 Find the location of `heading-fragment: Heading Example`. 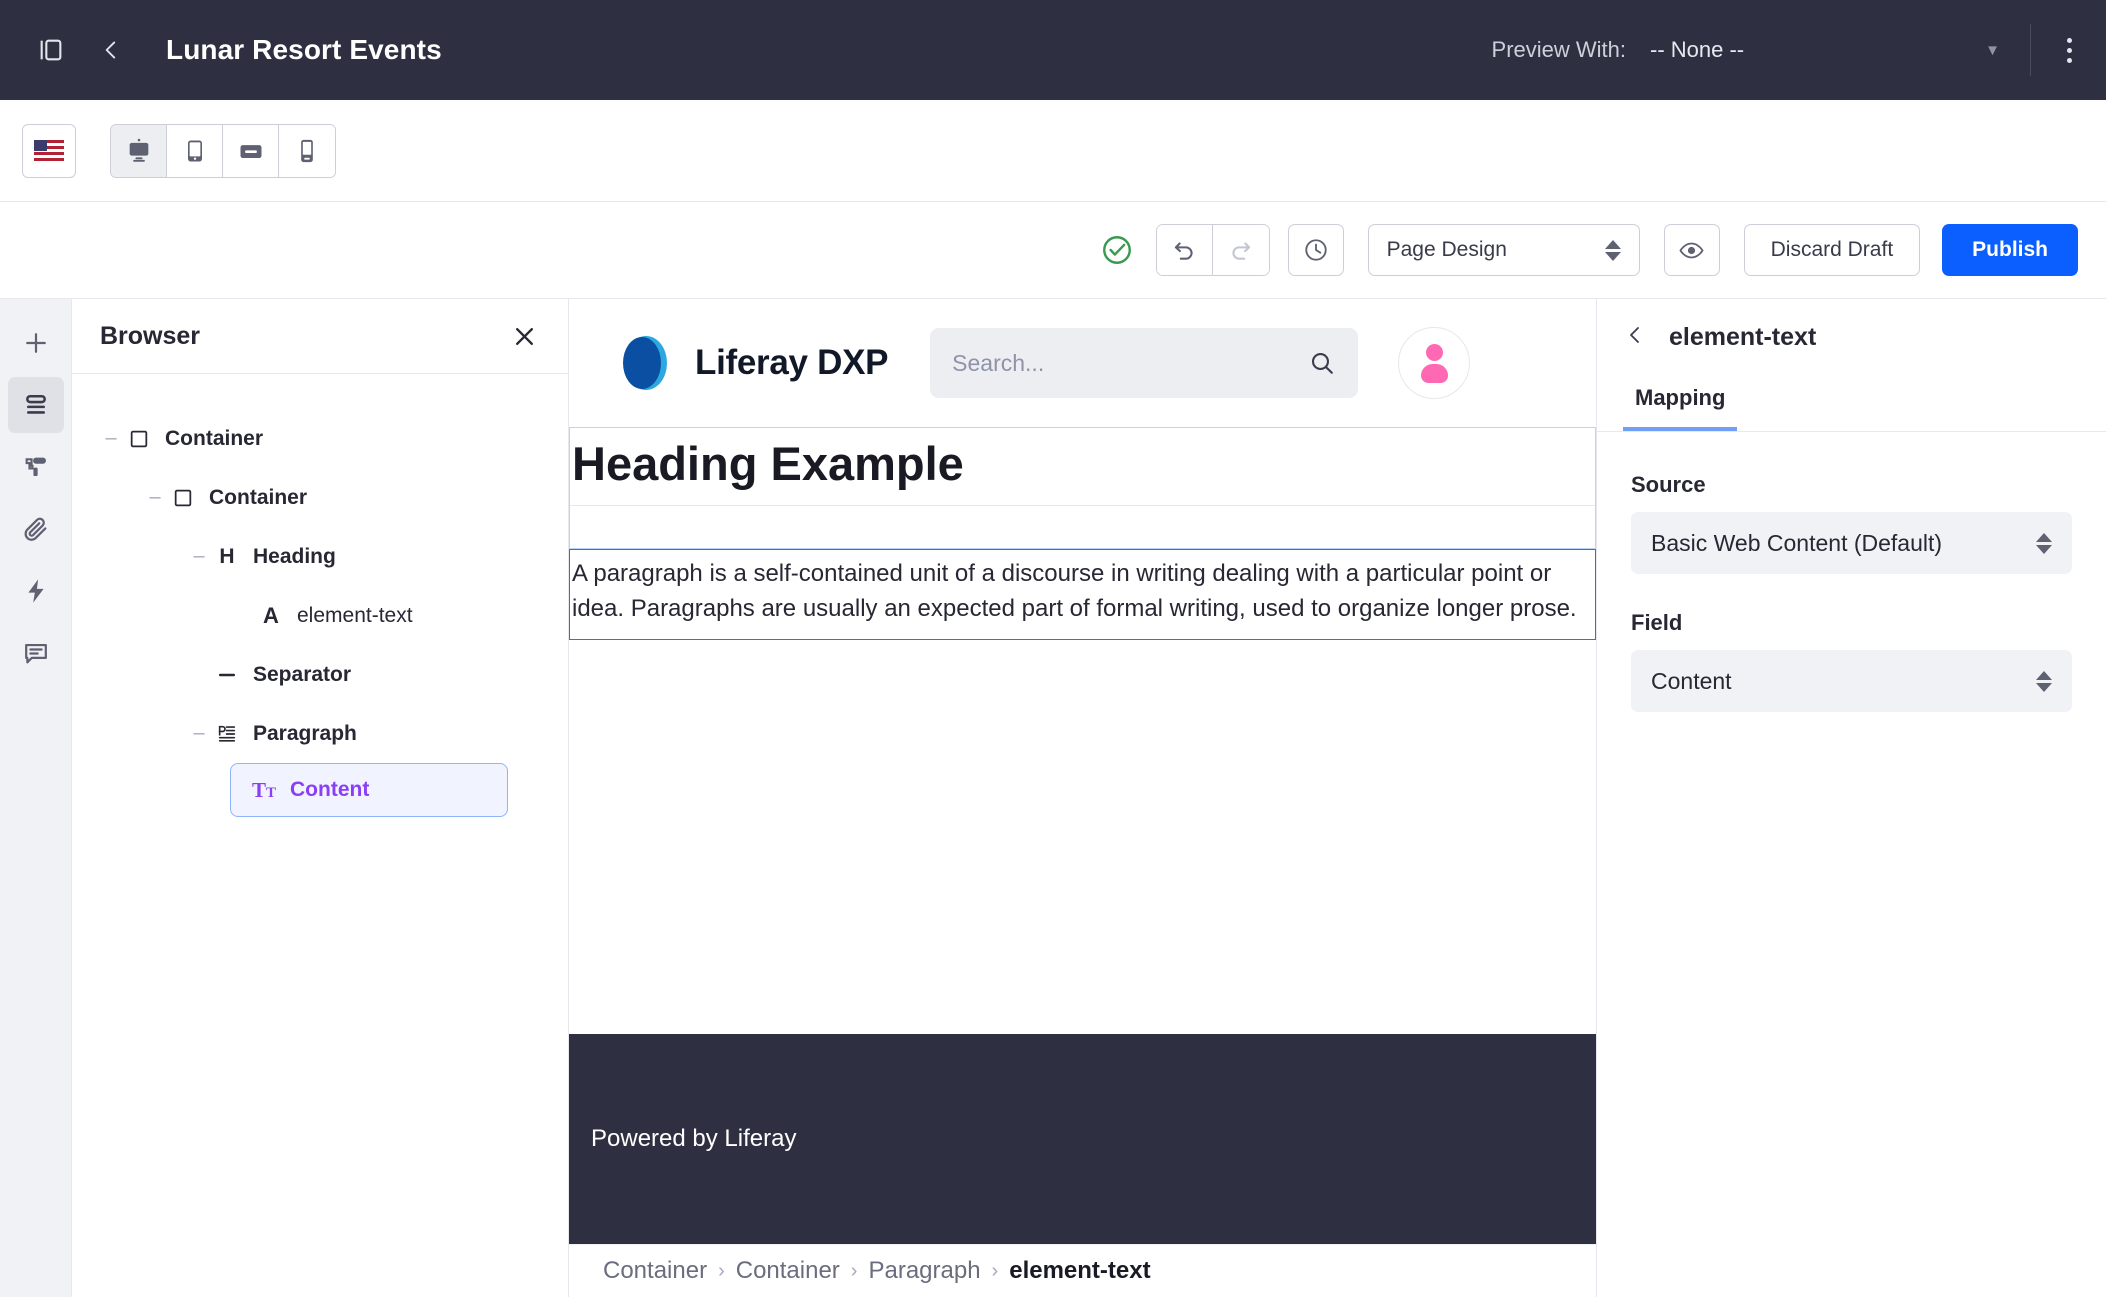

heading-fragment: Heading Example is located at coordinates (1082, 488).